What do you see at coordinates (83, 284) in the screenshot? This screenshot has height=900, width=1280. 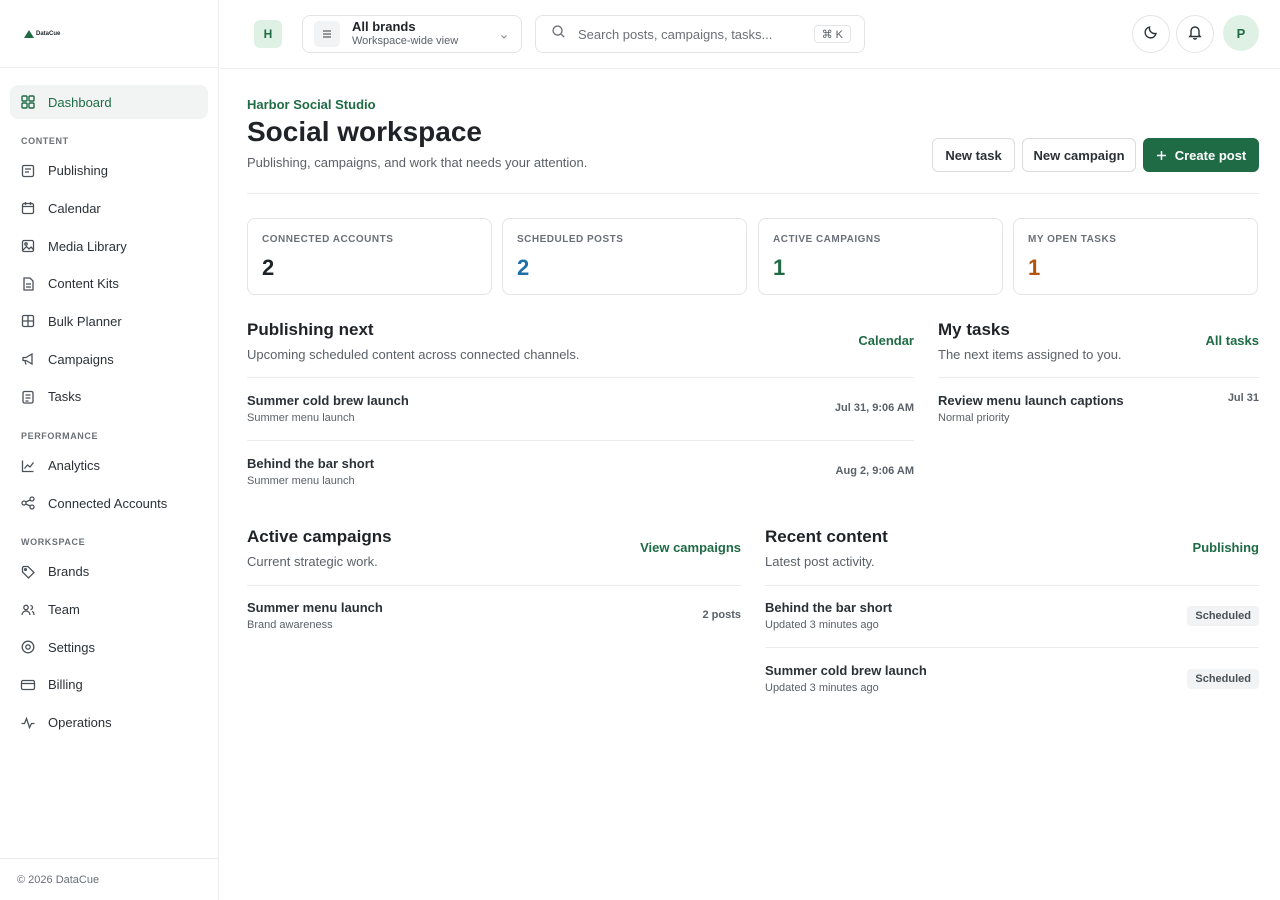 I see `sidebar-item-label: Content Kits` at bounding box center [83, 284].